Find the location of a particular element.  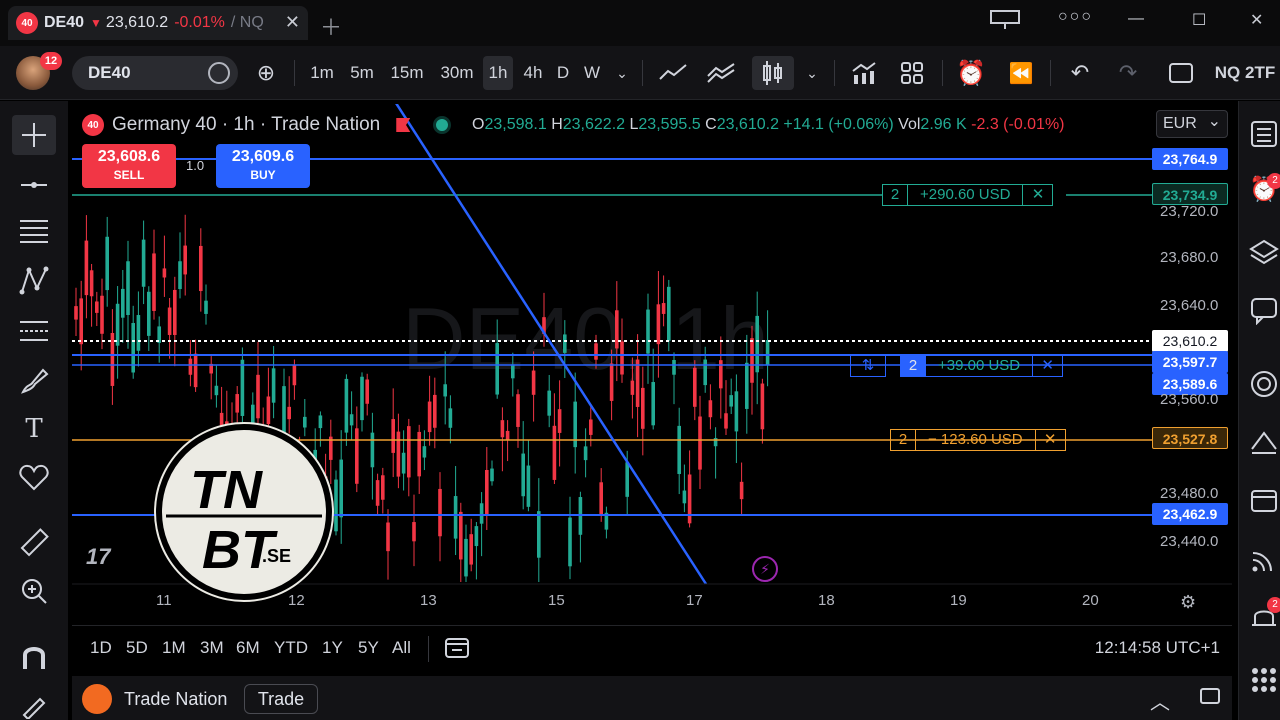

lines-icon is located at coordinates (34, 231).